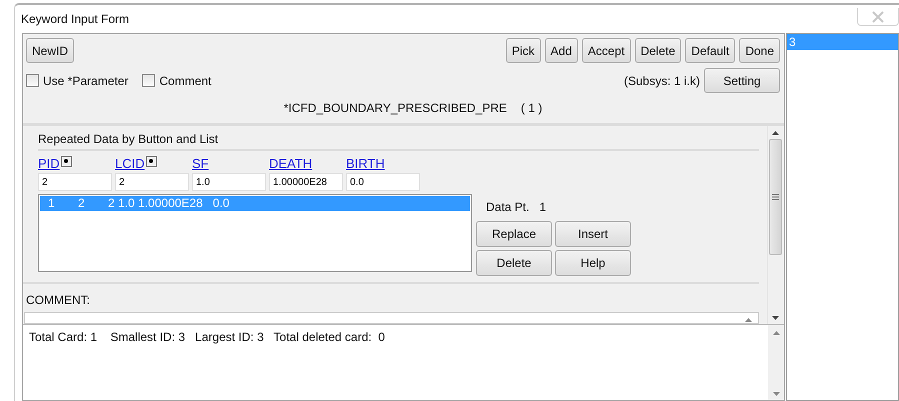 Image resolution: width=899 pixels, height=401 pixels. Describe the element at coordinates (306, 182) in the screenshot. I see `input-field: 1.00000E28` at that location.